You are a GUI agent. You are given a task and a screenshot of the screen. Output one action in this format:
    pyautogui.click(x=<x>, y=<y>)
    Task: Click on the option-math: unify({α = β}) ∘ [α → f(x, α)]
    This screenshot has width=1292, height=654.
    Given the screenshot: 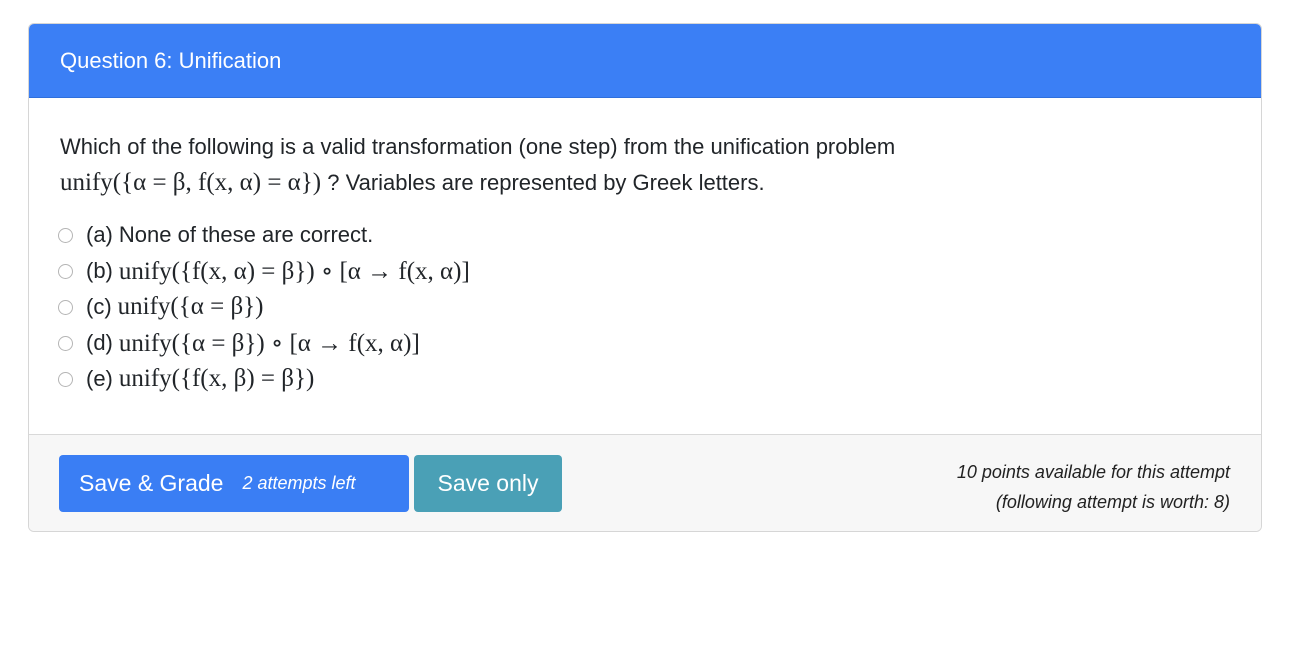 What is the action you would take?
    pyautogui.click(x=269, y=343)
    